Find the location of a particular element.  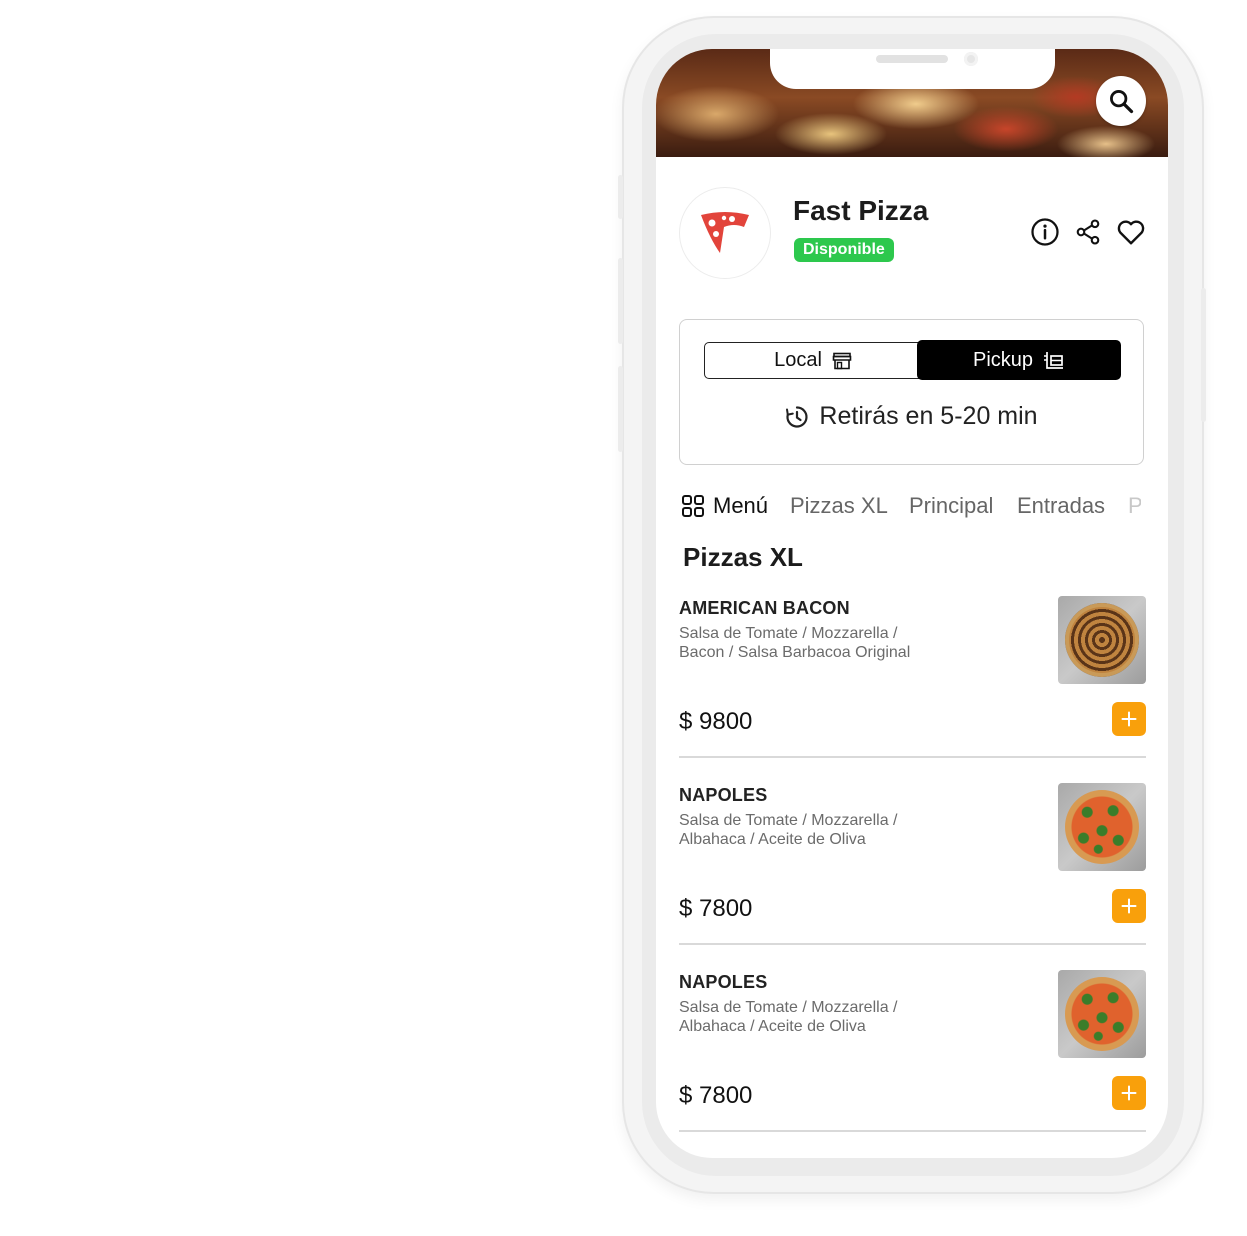

search-icon is located at coordinates (1122, 102).